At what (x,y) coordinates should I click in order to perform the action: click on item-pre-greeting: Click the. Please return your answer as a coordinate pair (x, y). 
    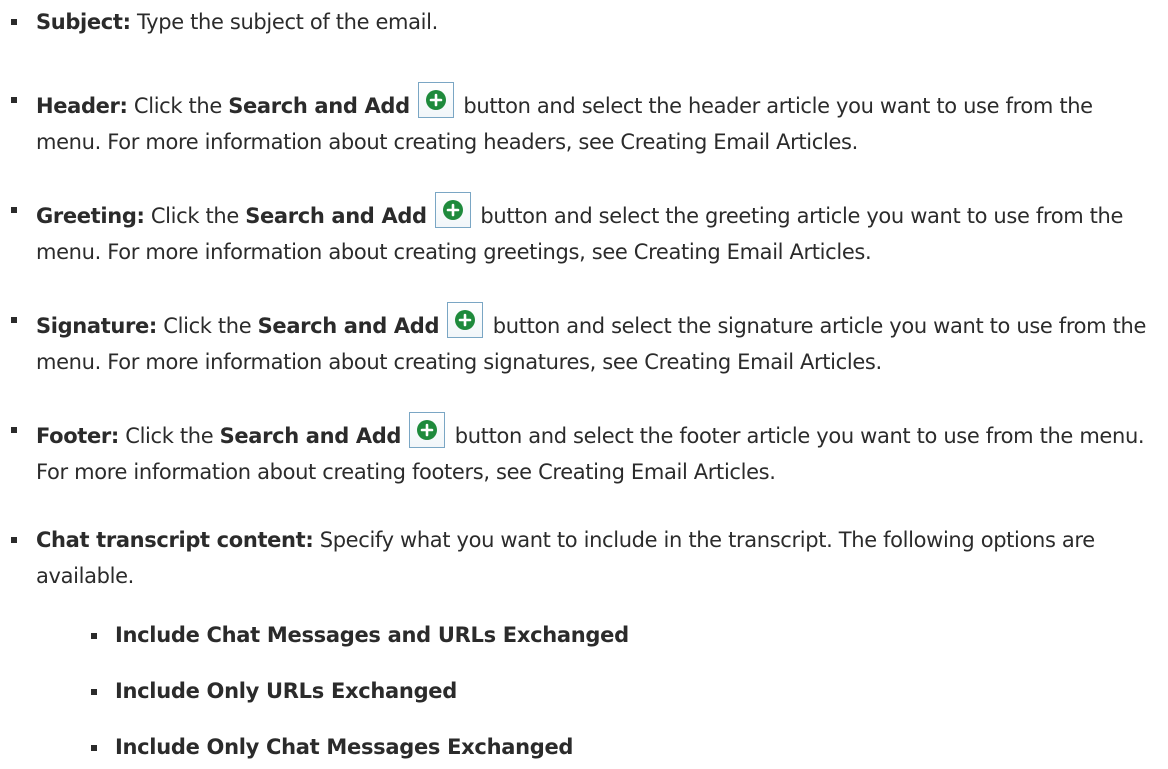
    Looking at the image, I should click on (195, 216).